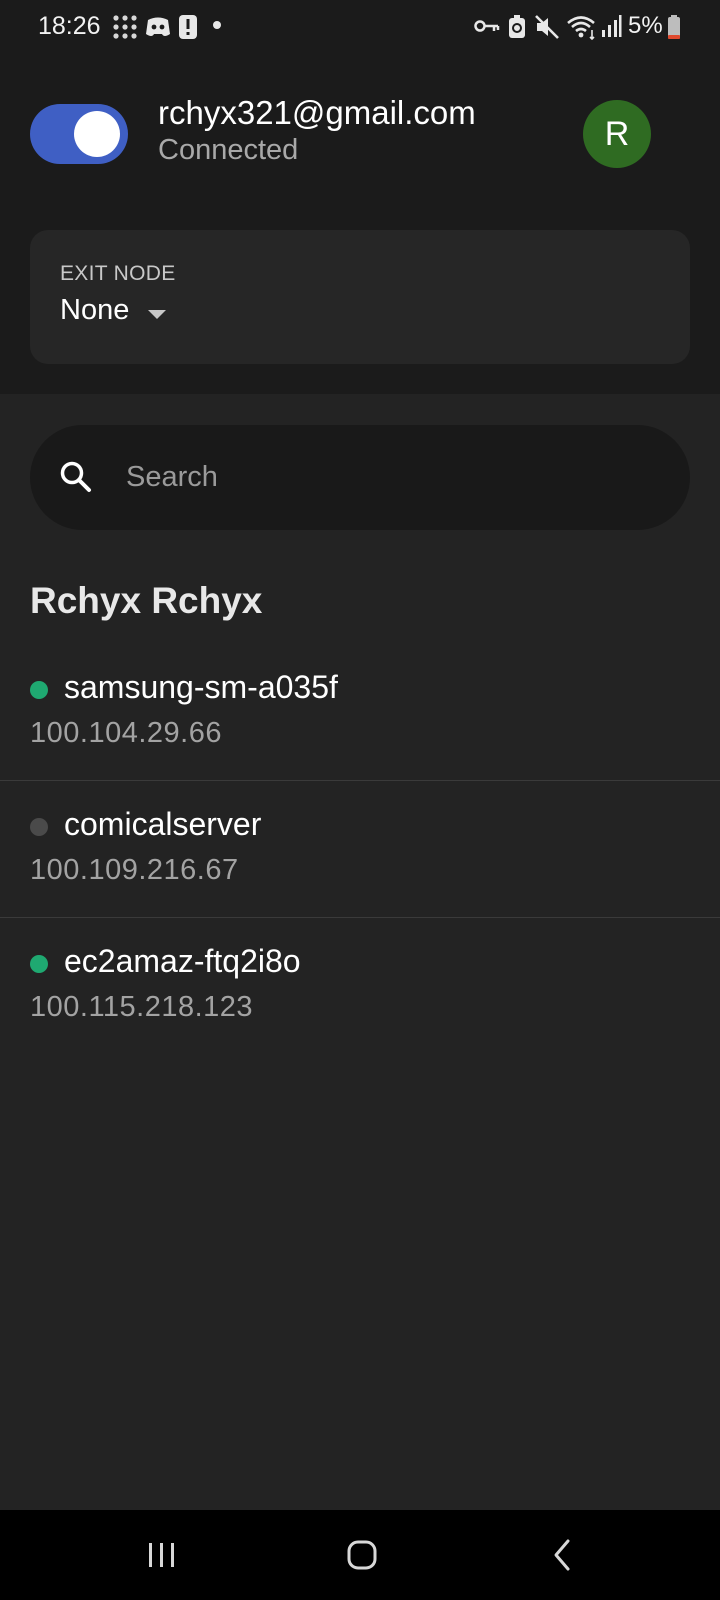 This screenshot has height=1600, width=720. What do you see at coordinates (360, 297) in the screenshot?
I see `exit-node-selector: EXIT NODE None` at bounding box center [360, 297].